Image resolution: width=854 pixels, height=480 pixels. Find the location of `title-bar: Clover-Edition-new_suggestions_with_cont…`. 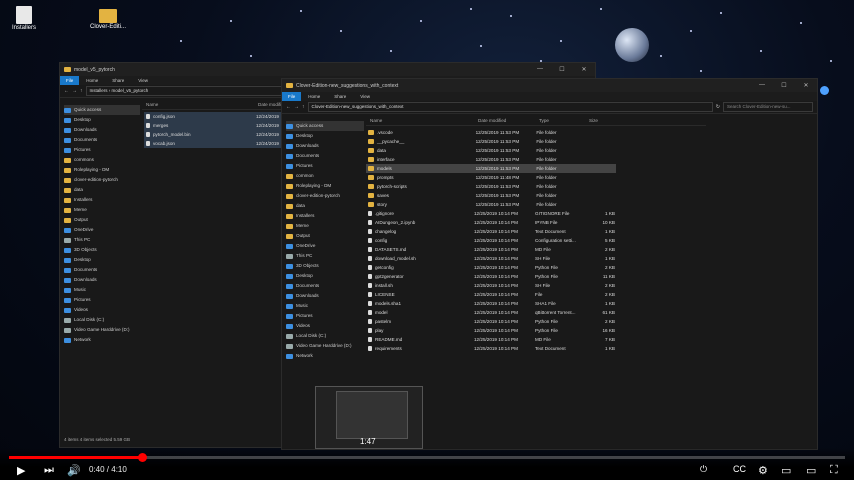

title-bar: Clover-Edition-new_suggestions_with_cont… is located at coordinates (549, 85).